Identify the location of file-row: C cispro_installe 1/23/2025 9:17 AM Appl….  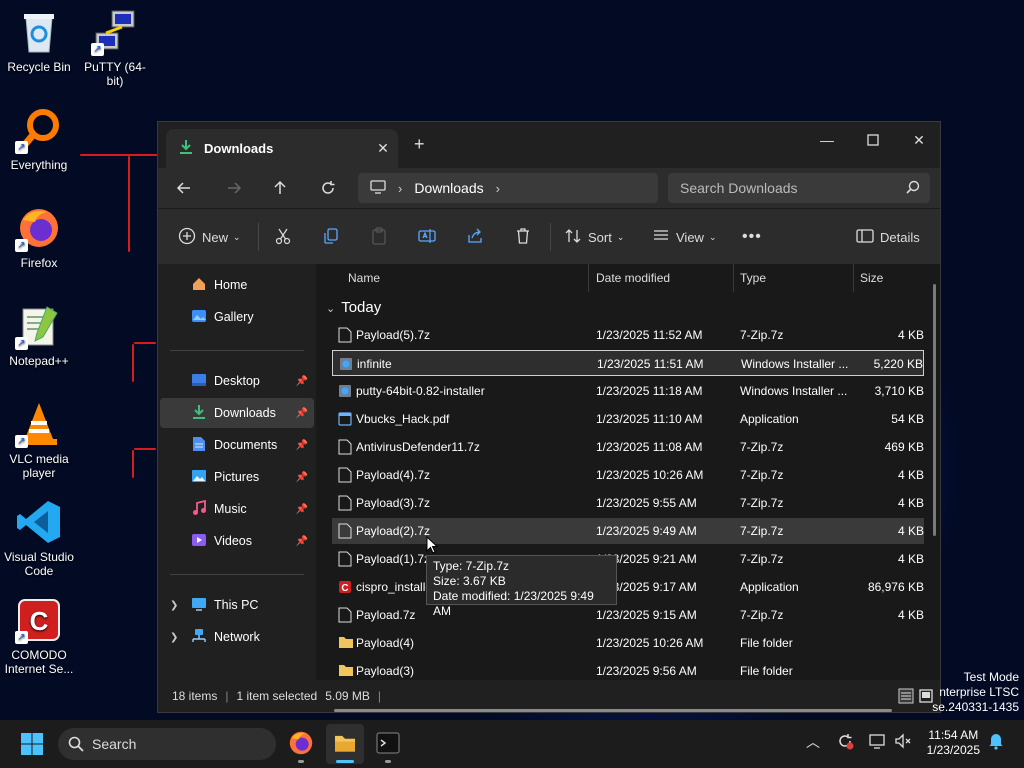
(628, 587).